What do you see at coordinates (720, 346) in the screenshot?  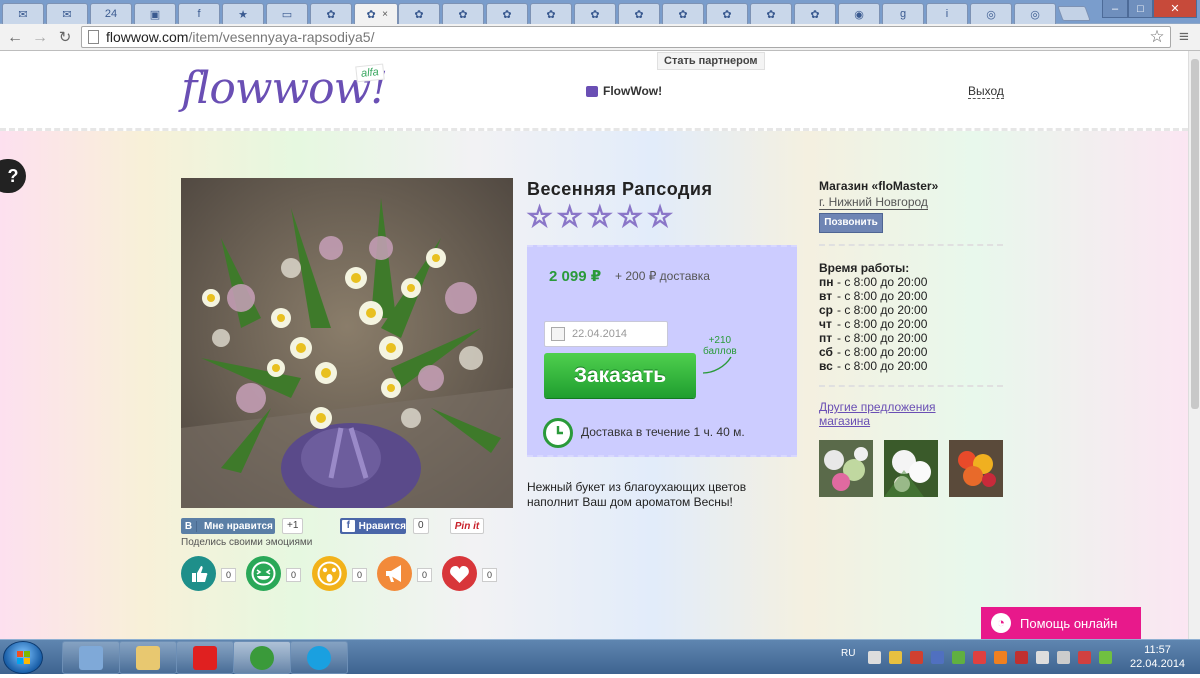 I see `bonus-points: +210 баллов` at bounding box center [720, 346].